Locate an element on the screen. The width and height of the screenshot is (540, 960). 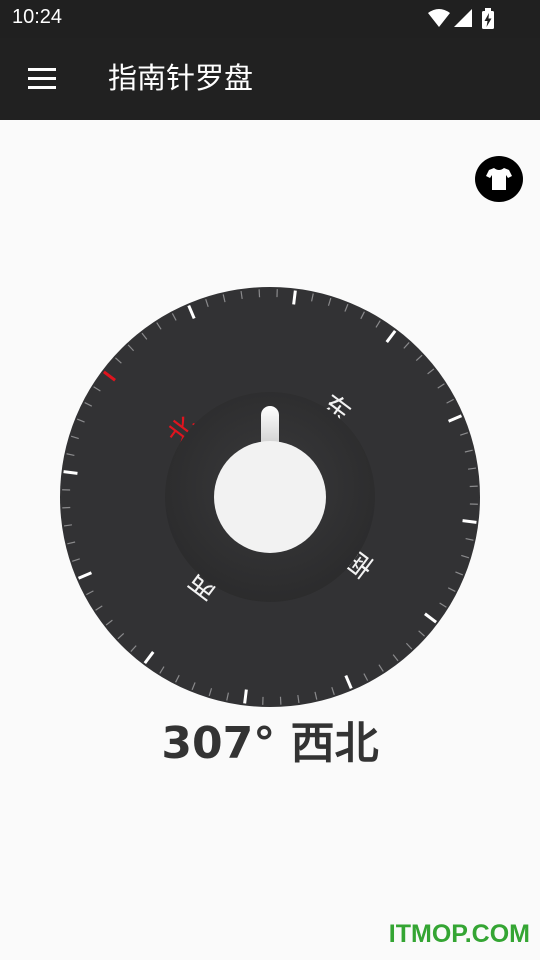
status-icons is located at coordinates (461, 18).